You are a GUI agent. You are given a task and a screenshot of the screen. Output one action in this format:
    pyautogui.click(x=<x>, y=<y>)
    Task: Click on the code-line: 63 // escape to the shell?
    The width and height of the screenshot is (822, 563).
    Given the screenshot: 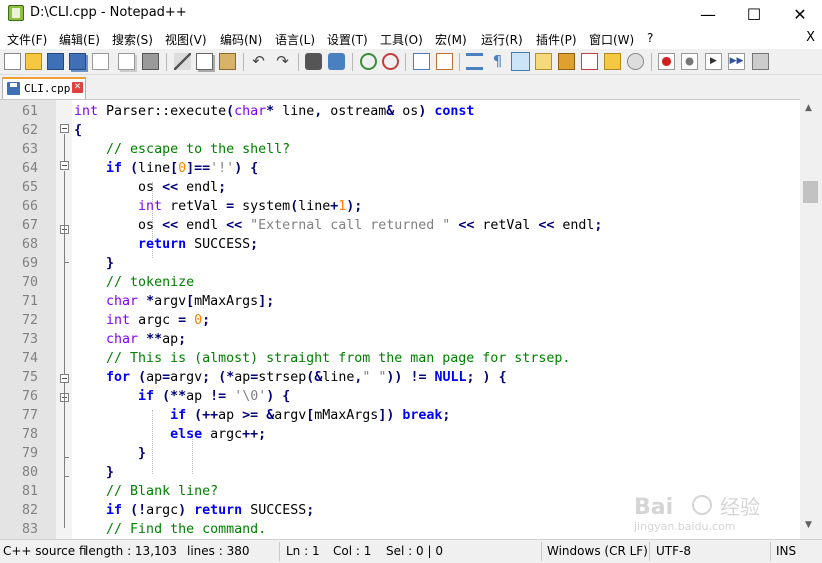 What is the action you would take?
    pyautogui.click(x=364, y=149)
    